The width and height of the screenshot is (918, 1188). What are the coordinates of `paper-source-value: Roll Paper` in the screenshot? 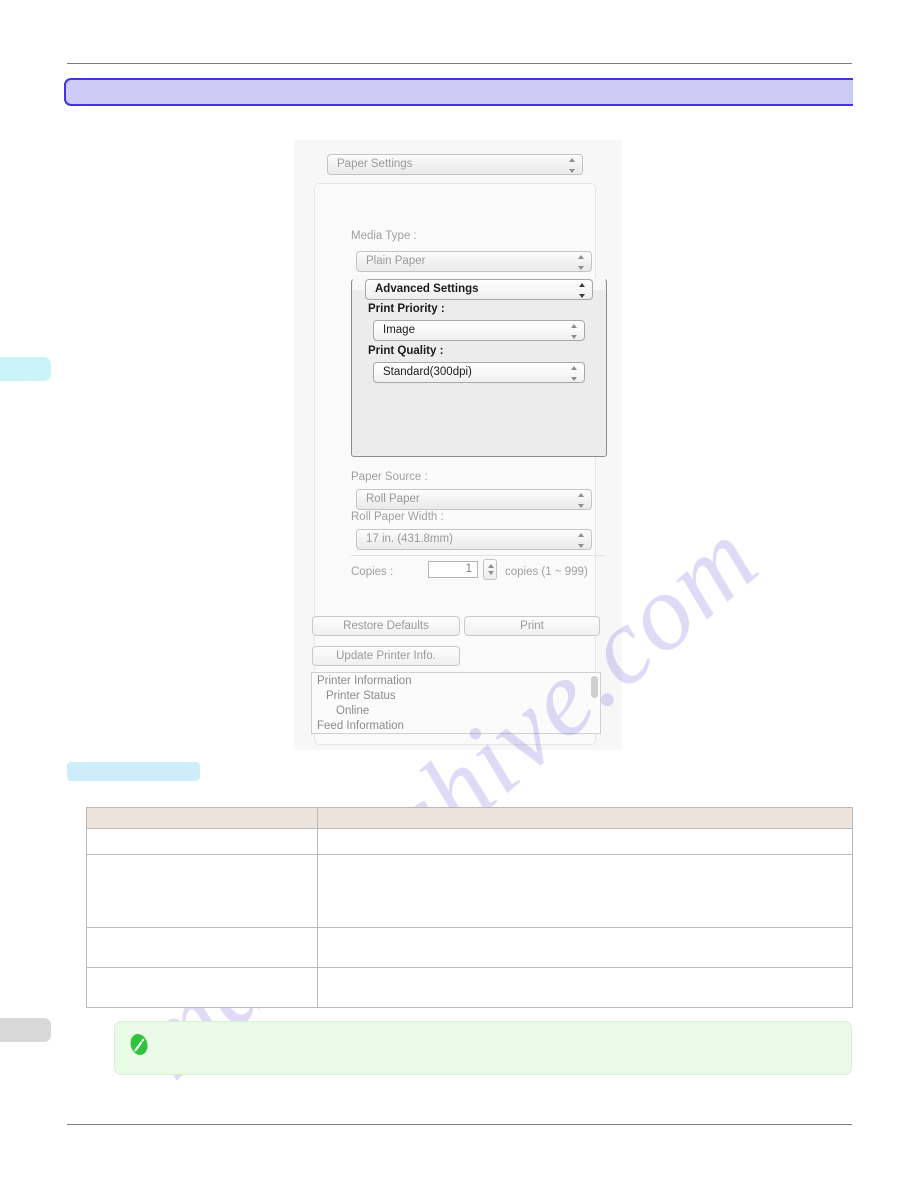 It's located at (393, 499).